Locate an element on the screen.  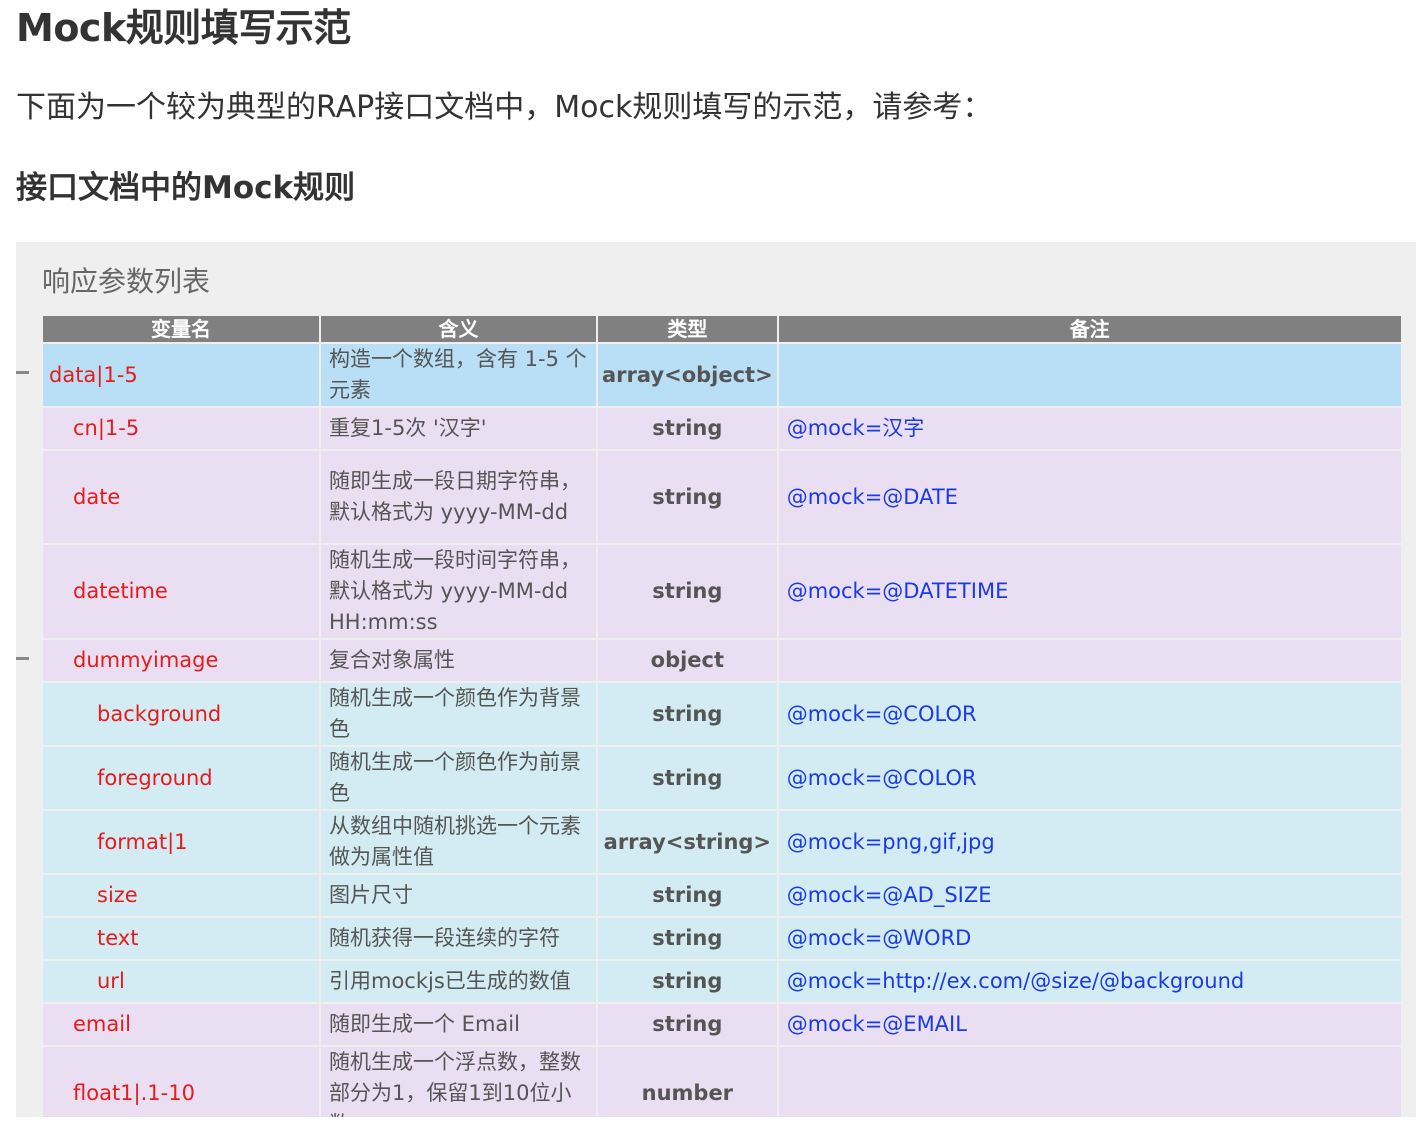
param-note: @mock=http://ex.com/@size/@background is located at coordinates (1089, 981).